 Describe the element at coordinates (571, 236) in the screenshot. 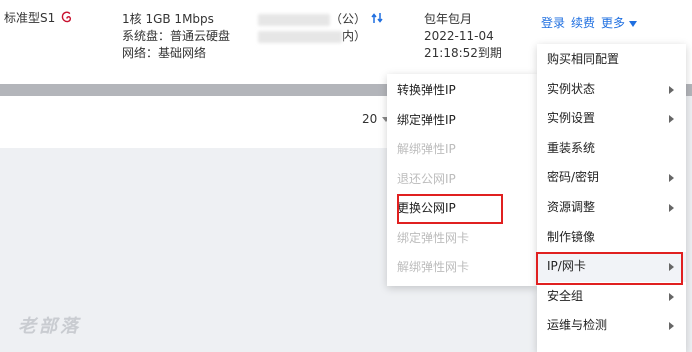

I see `menu-item-label: 制作镜像` at that location.